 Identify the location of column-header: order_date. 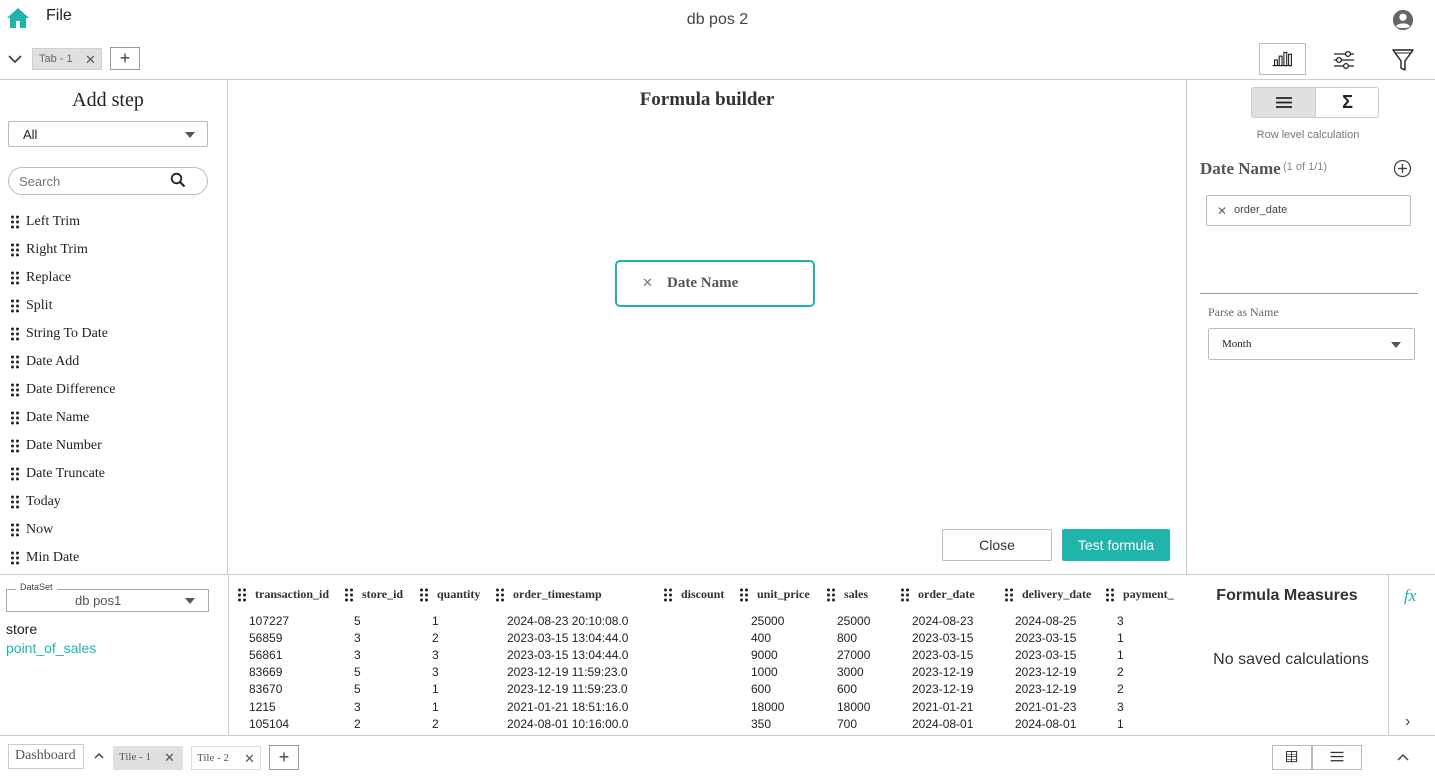
(937, 594).